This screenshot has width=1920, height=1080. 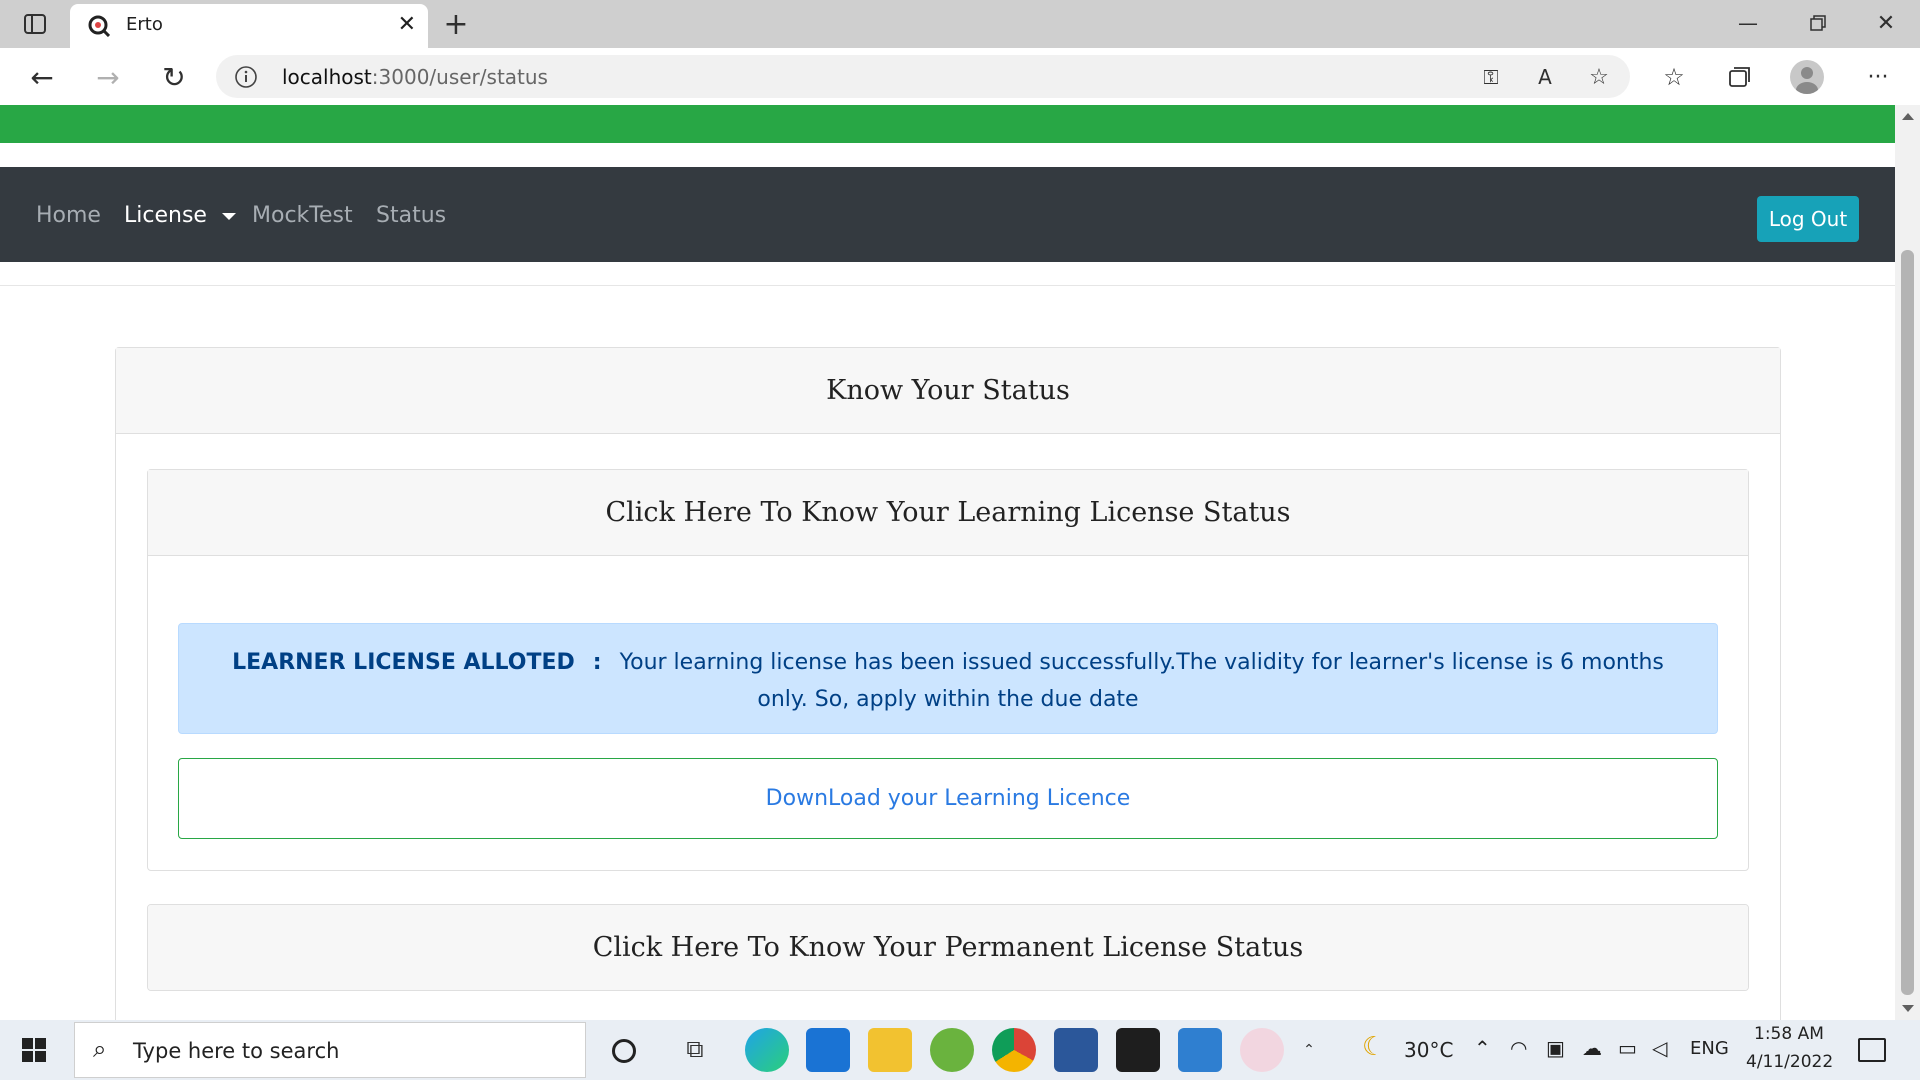 What do you see at coordinates (327, 77) in the screenshot?
I see `url-host: localhost` at bounding box center [327, 77].